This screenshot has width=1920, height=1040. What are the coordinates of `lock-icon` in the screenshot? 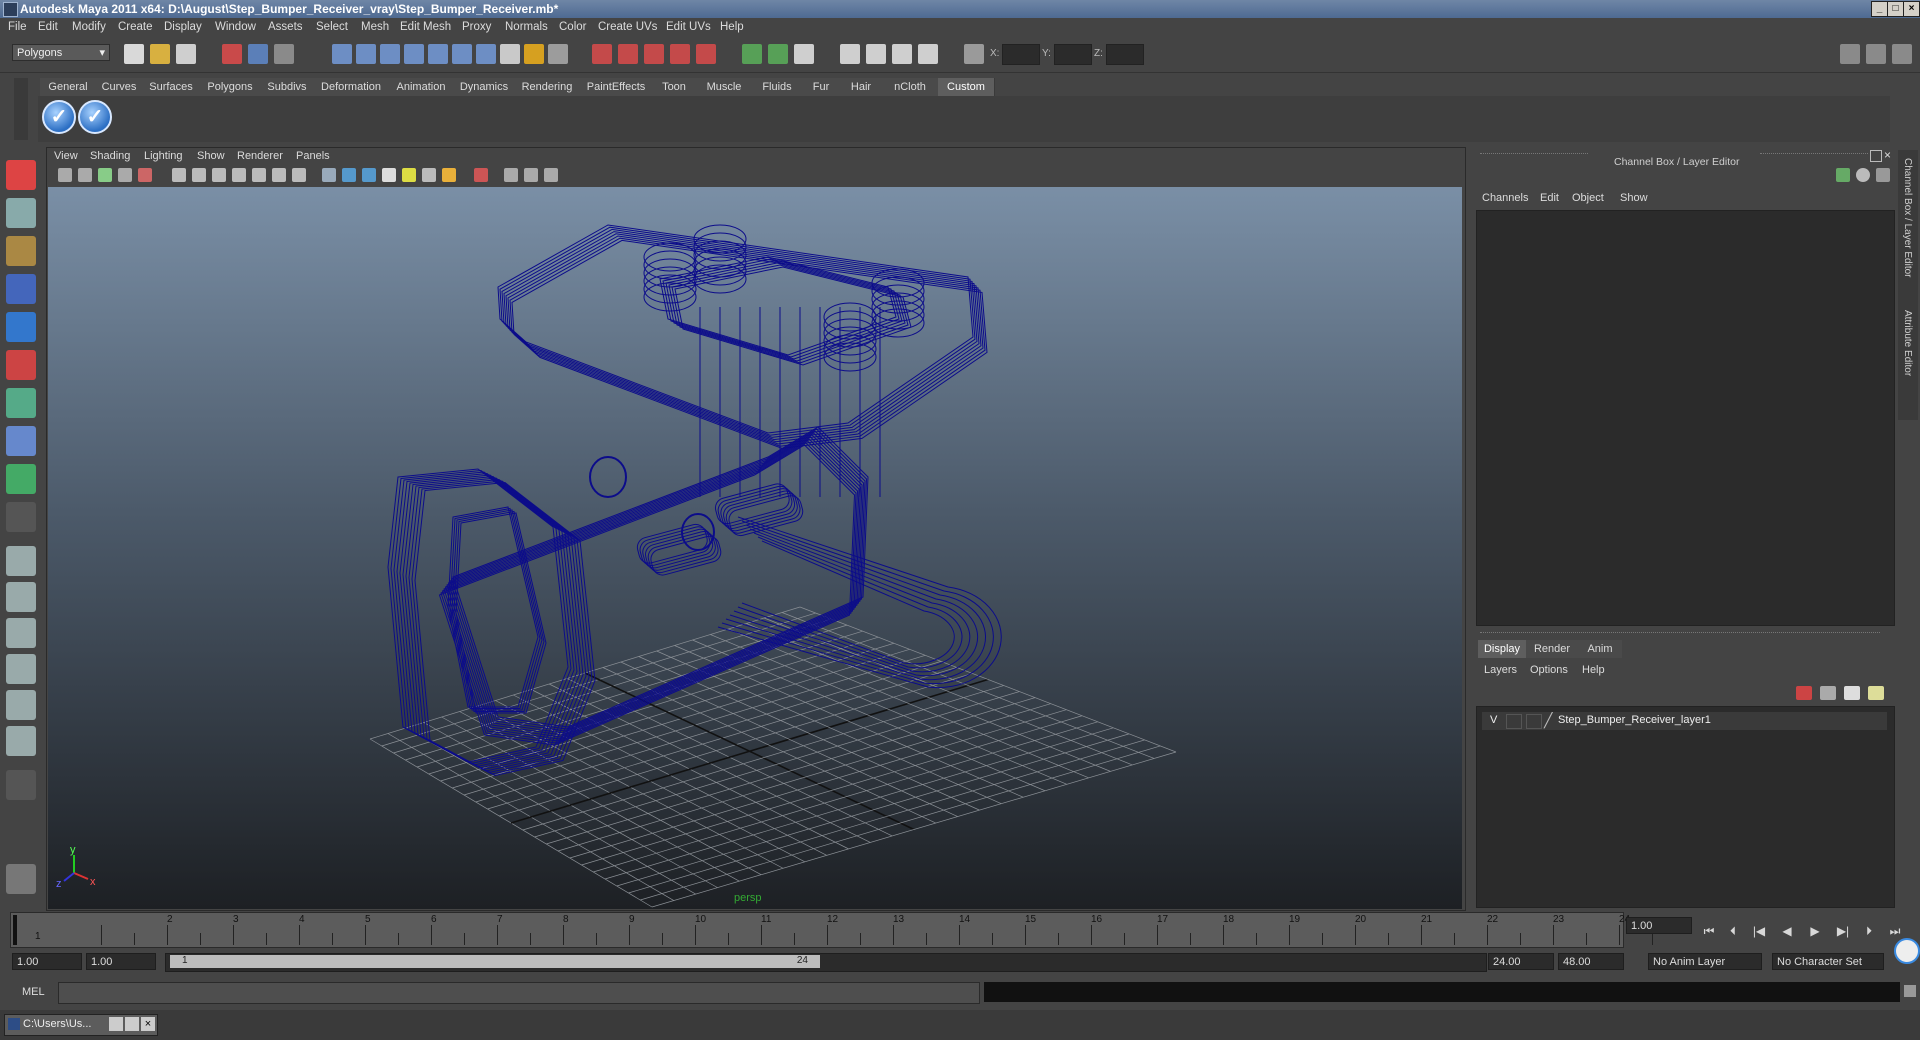 It's located at (534, 54).